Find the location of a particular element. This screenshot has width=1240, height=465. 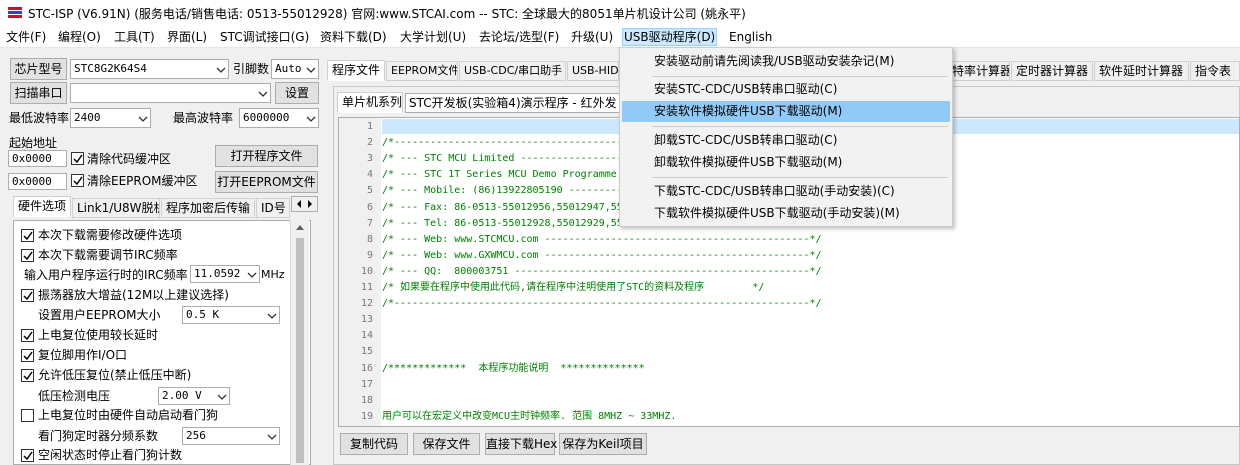

tab-id-number: ID号 is located at coordinates (273, 208).